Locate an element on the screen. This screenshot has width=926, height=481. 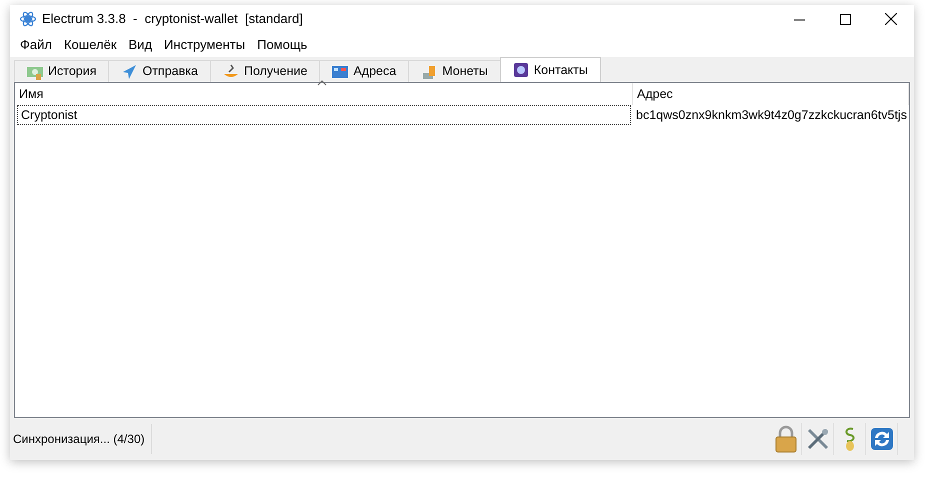
addresses-tab-icon is located at coordinates (340, 72).